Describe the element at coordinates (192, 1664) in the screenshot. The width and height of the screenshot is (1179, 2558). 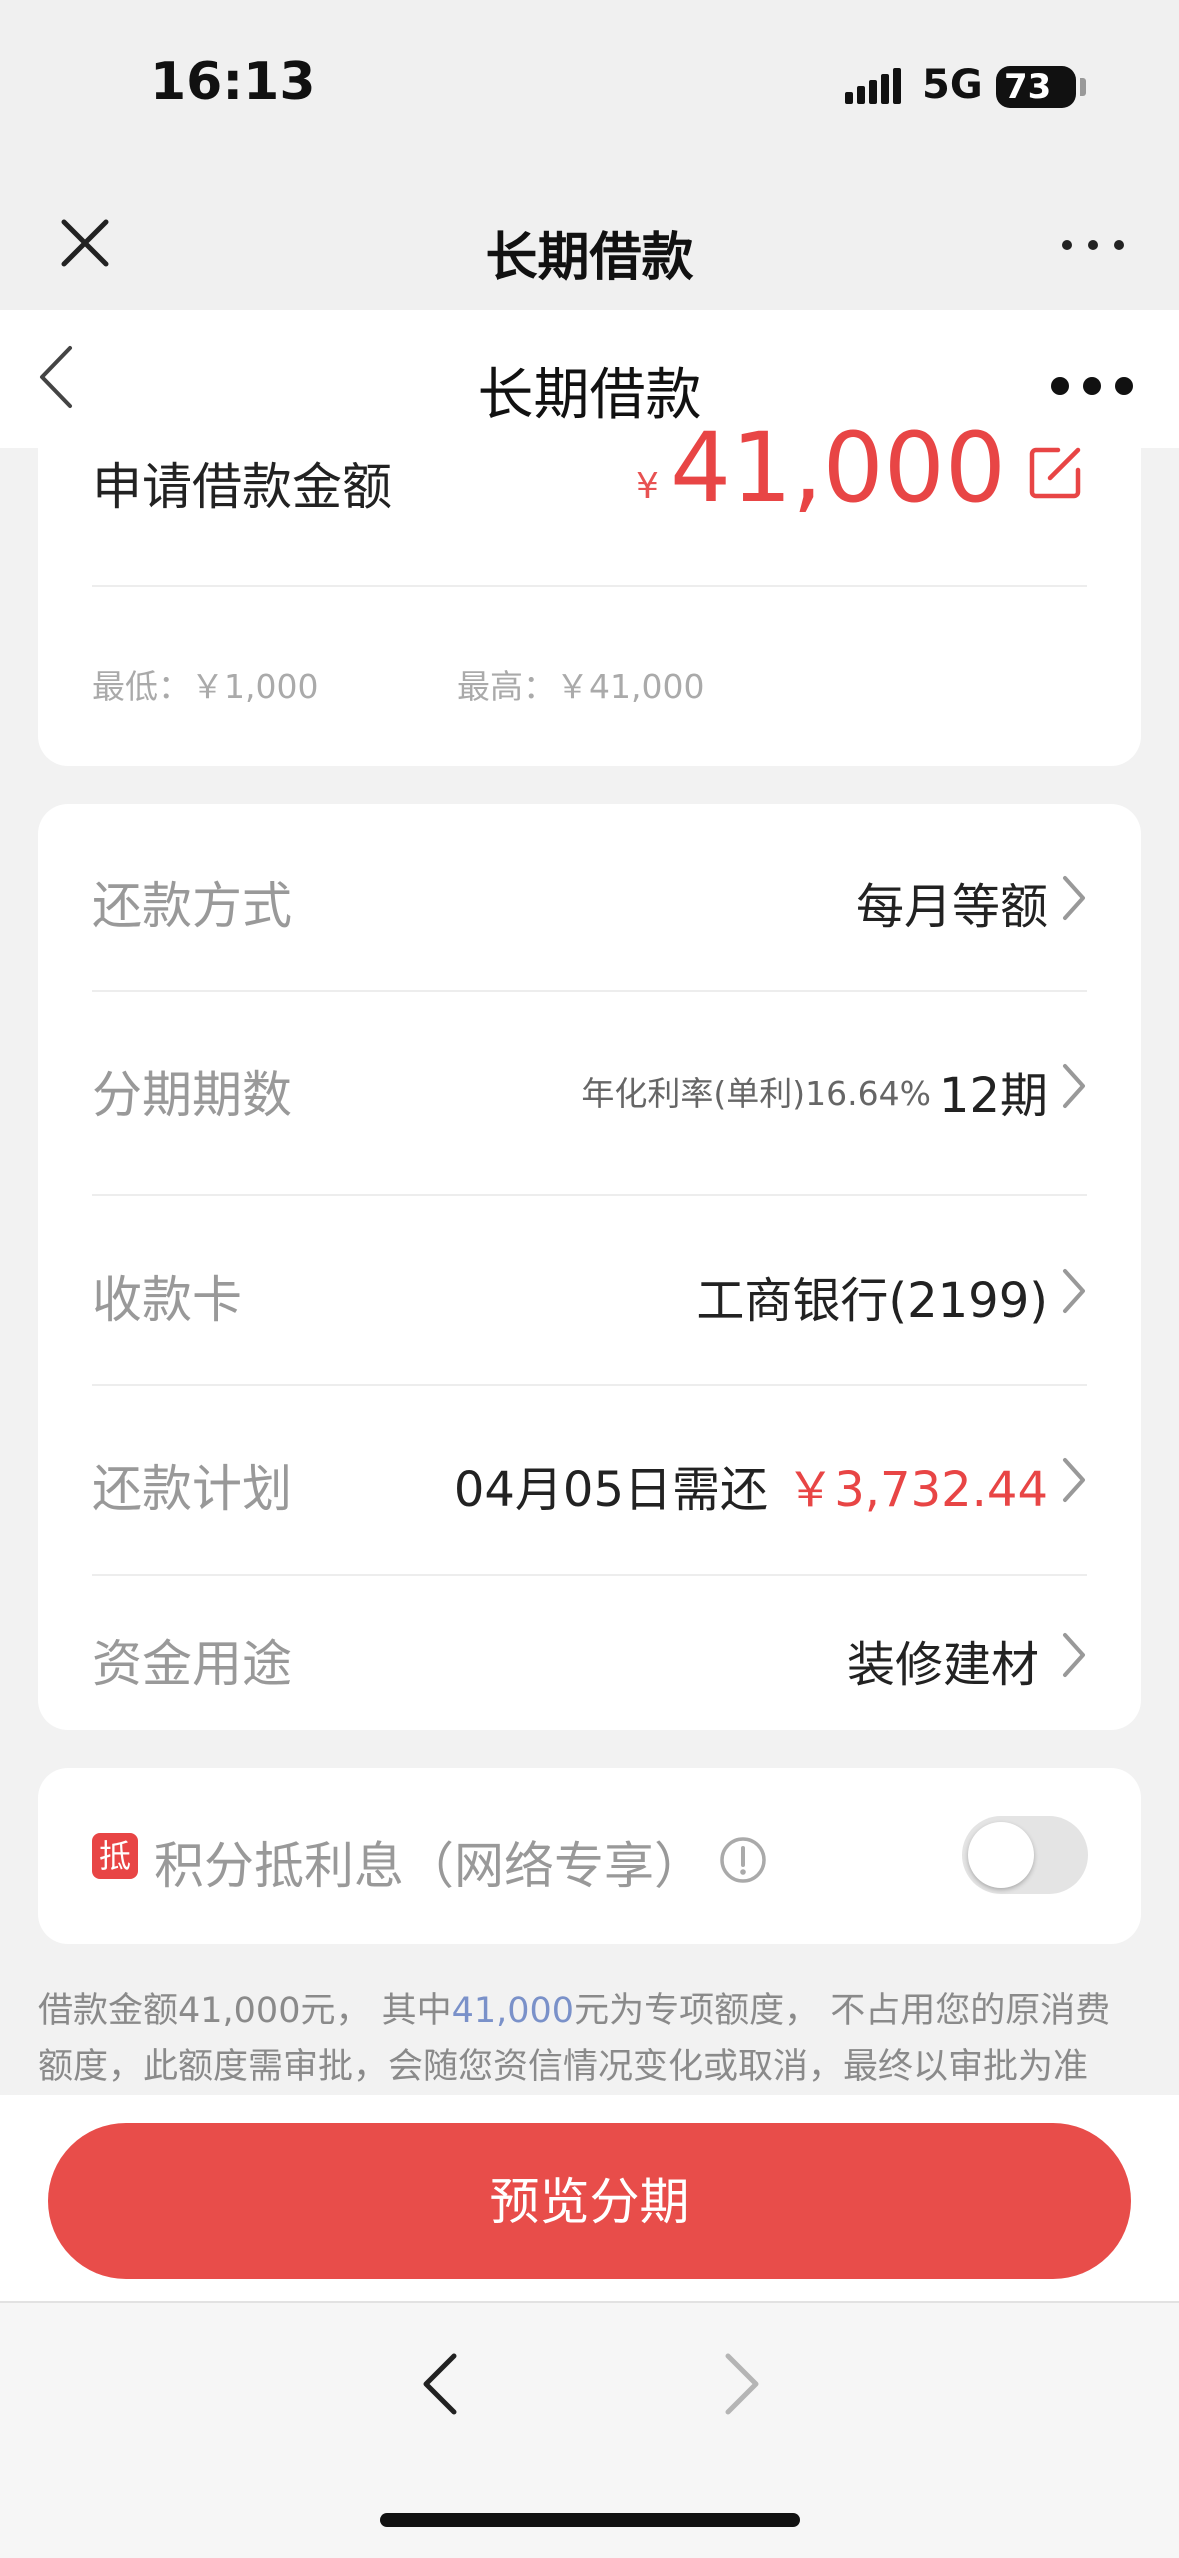
I see `fund-purpose-label: 资金用途` at that location.